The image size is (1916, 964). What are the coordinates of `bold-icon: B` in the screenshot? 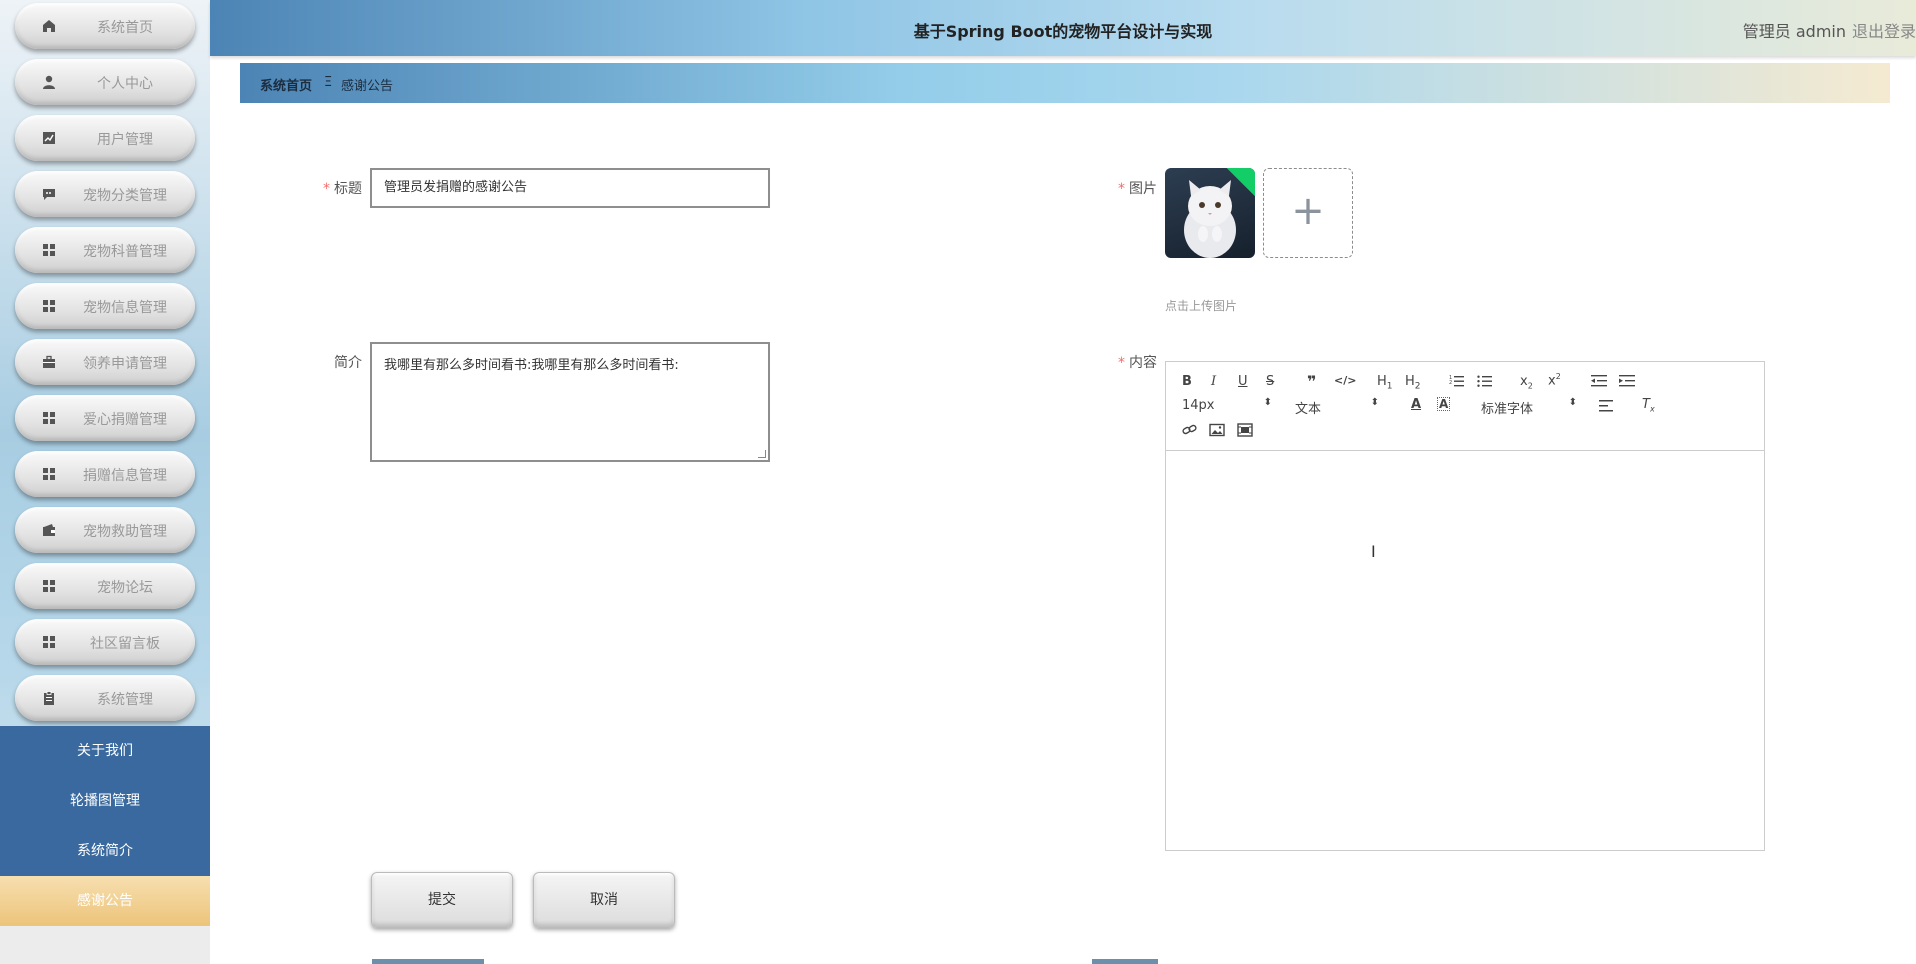 It's located at (1187, 381).